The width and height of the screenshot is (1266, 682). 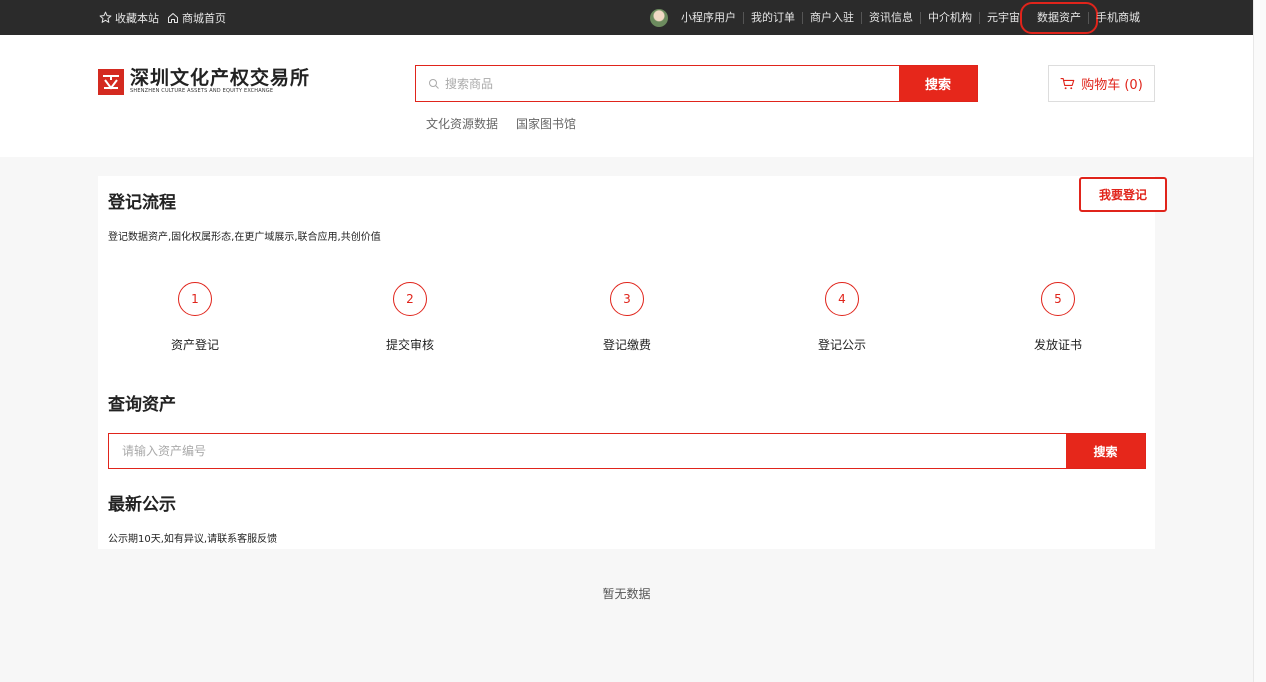 I want to click on nav-data-assets: 数据资产, so click(x=1059, y=17).